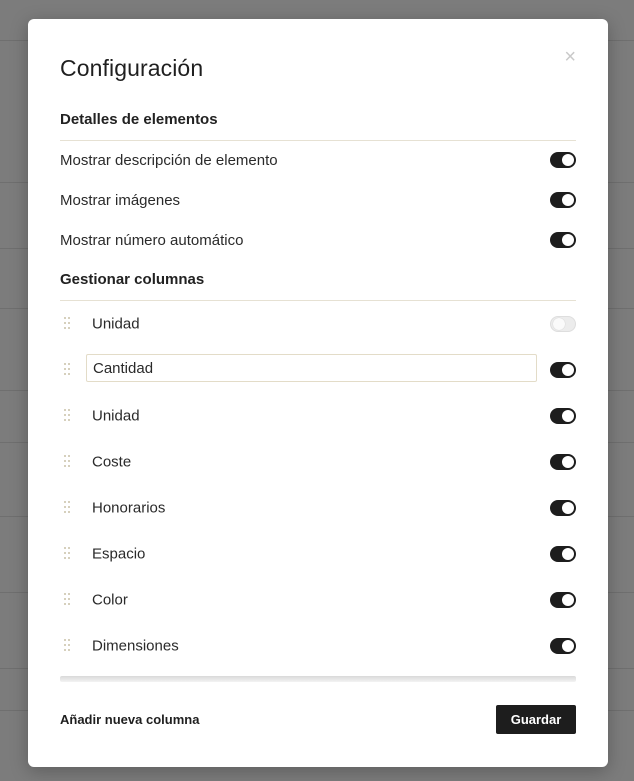 Image resolution: width=634 pixels, height=781 pixels. I want to click on column-name-input, so click(311, 368).